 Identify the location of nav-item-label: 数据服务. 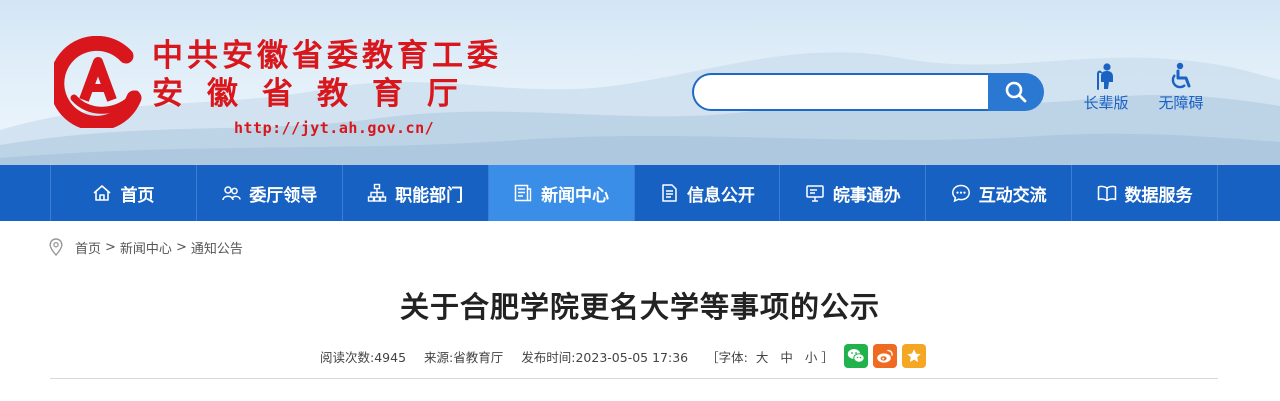
(1158, 195).